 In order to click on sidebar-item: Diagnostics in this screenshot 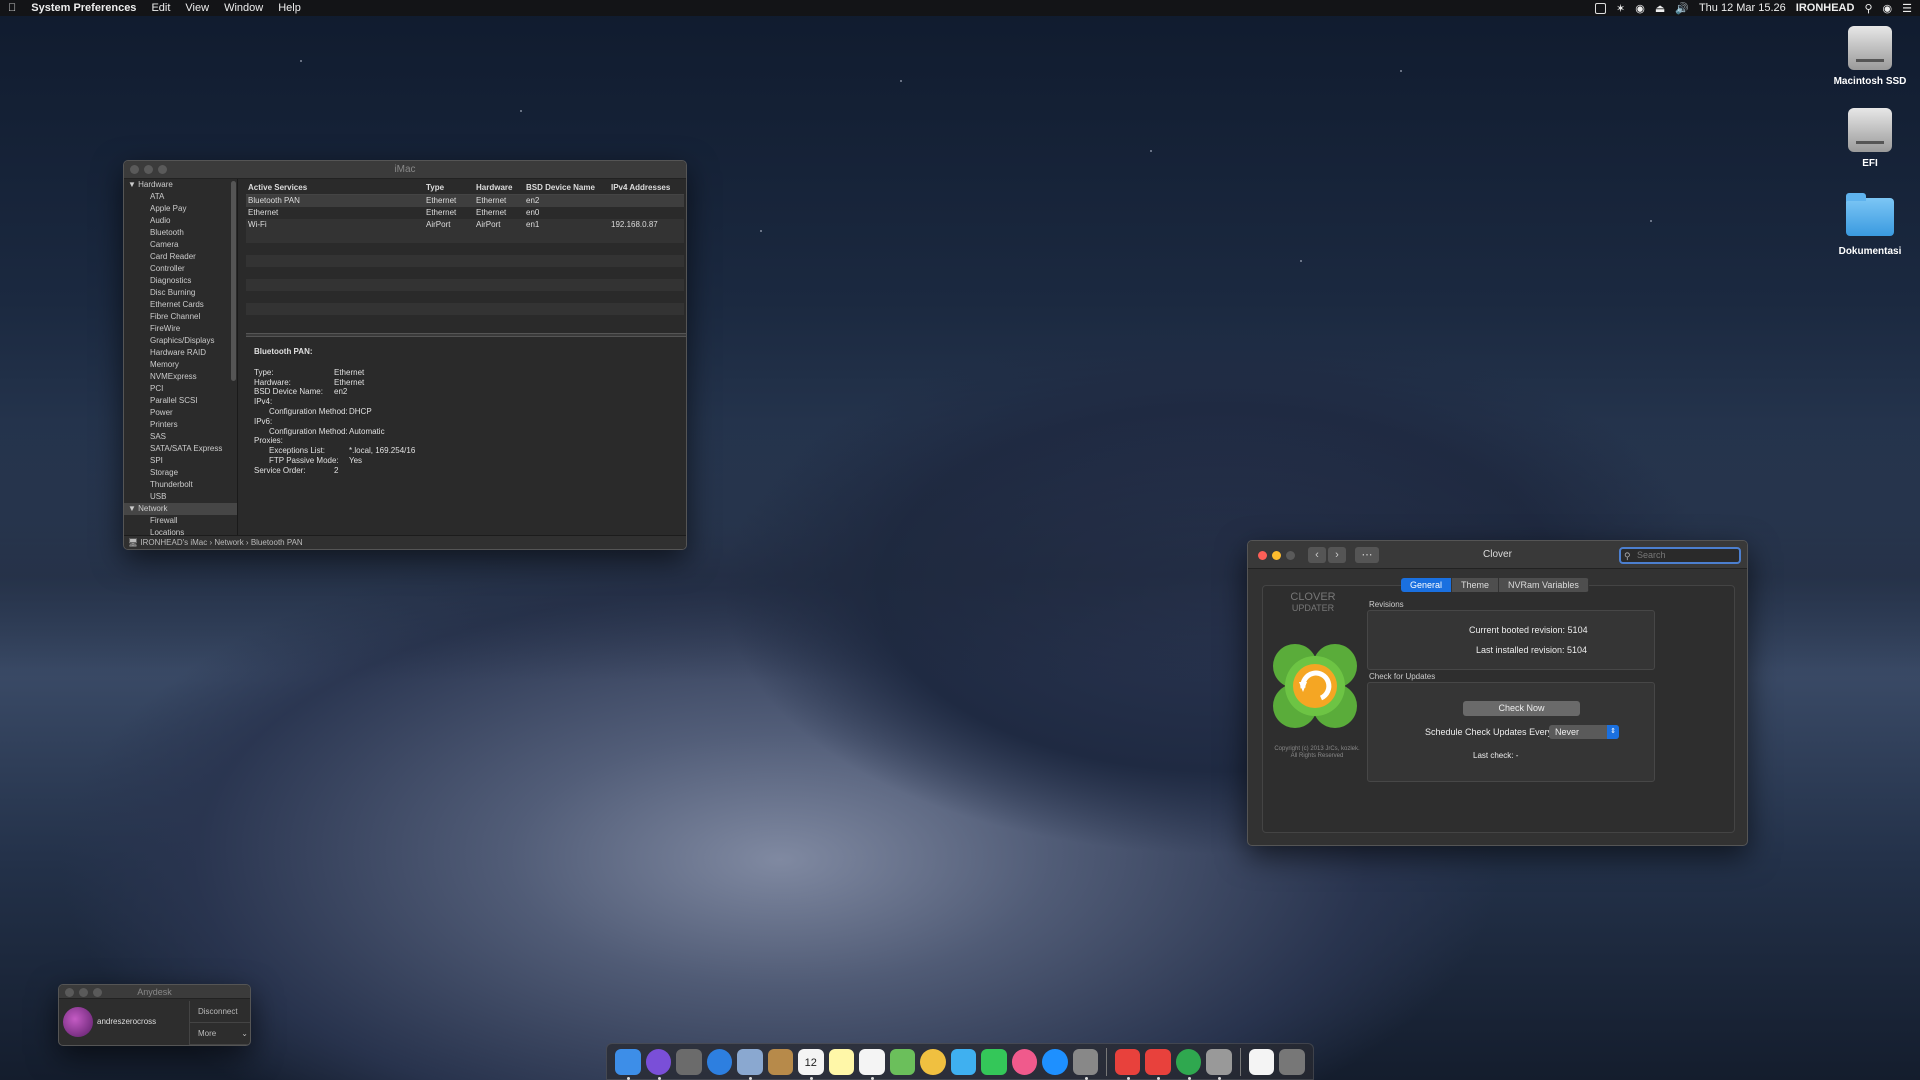, I will do `click(180, 281)`.